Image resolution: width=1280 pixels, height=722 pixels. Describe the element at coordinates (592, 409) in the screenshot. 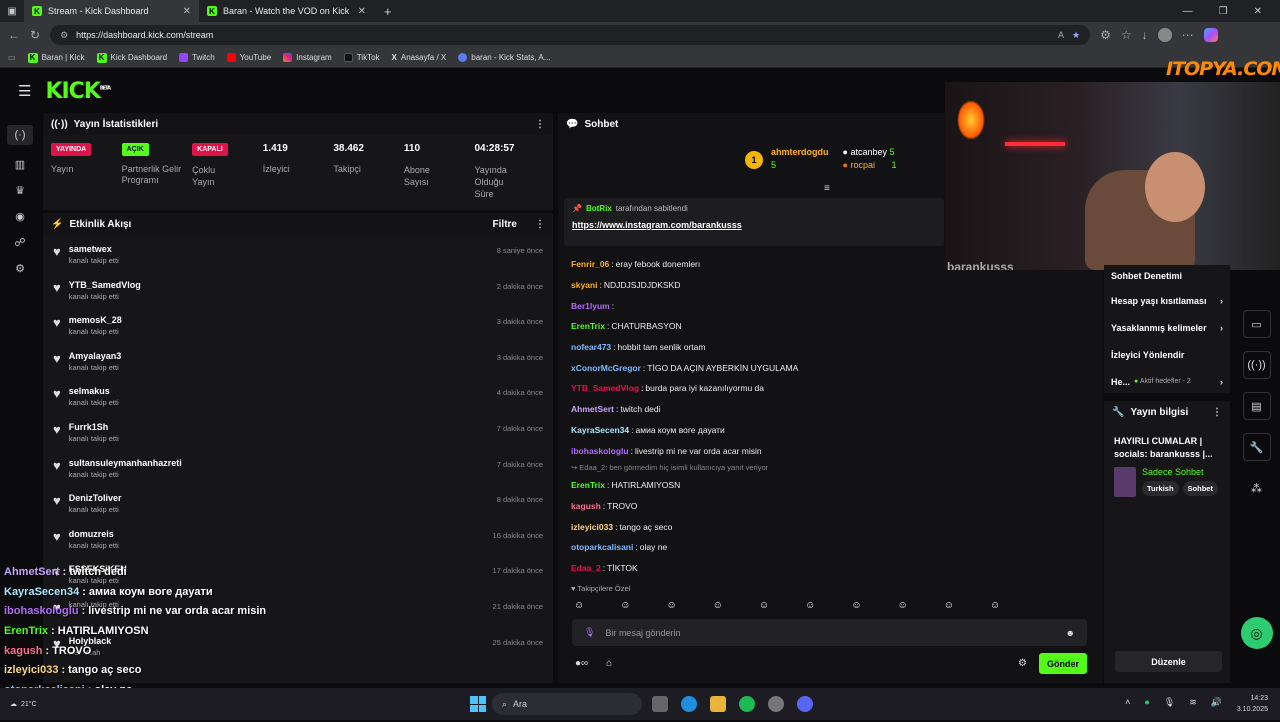

I see `chat-username: AhmetSert` at that location.